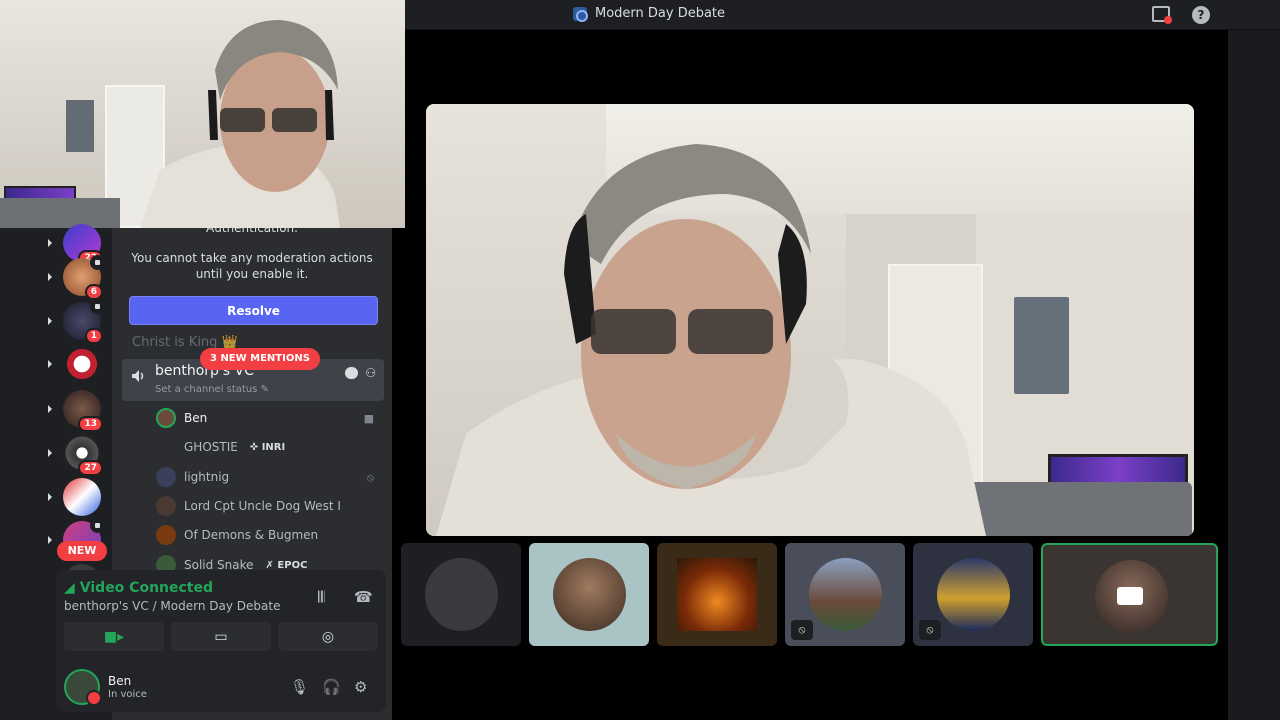 The width and height of the screenshot is (1280, 720). I want to click on preview-person-image, so click(240, 124).